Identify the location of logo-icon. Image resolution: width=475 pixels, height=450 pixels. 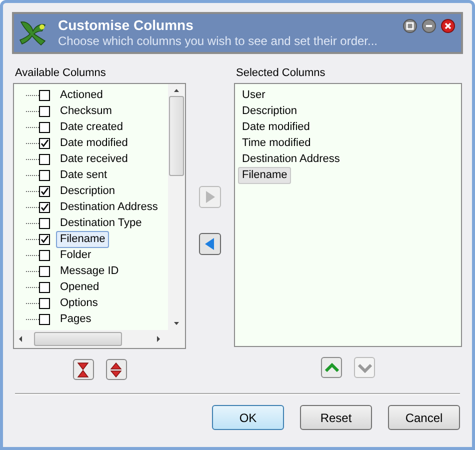
(33, 33).